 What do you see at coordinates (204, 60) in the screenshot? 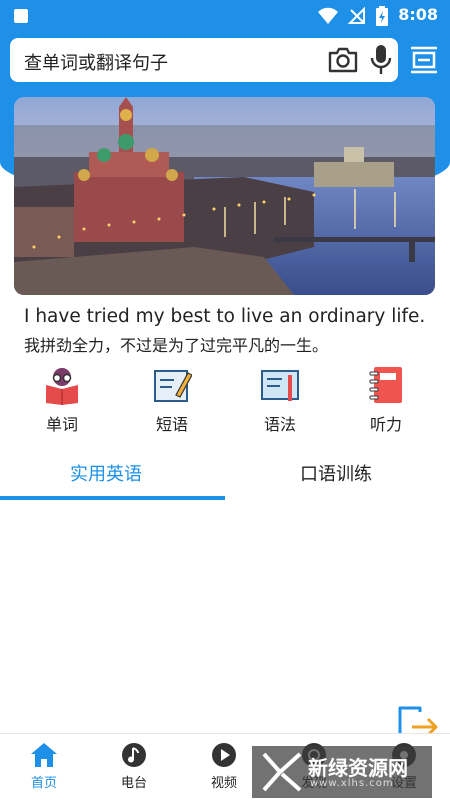
I see `search-box: 查单词或翻译句子` at bounding box center [204, 60].